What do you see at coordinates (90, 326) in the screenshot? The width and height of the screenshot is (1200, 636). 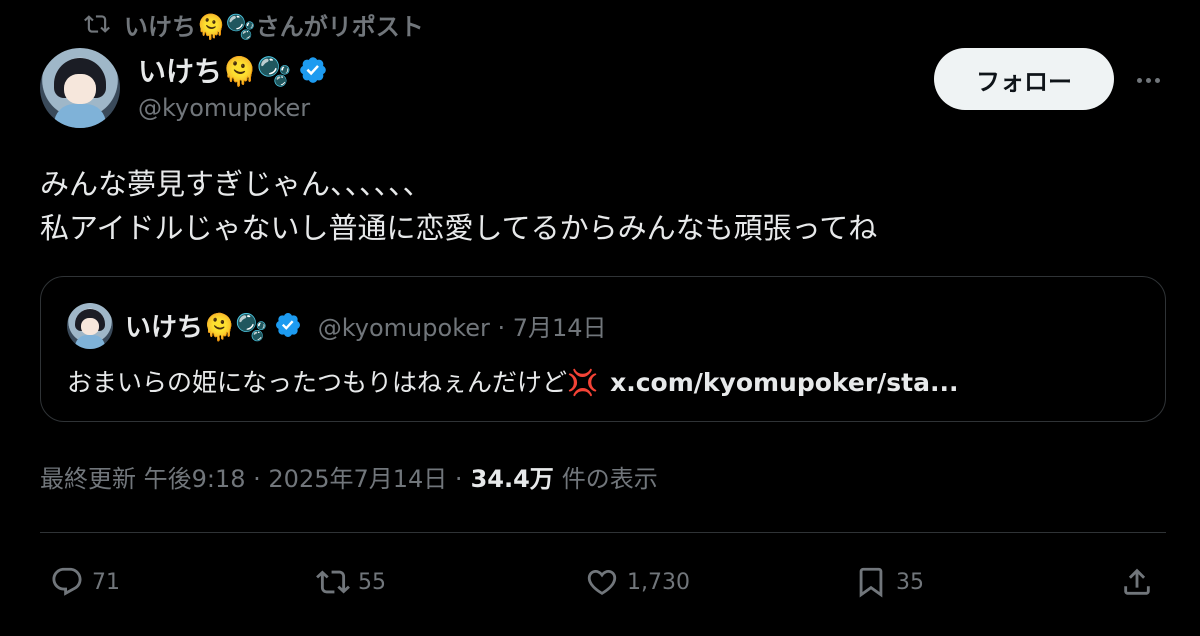 I see `quoted-author-avatar` at bounding box center [90, 326].